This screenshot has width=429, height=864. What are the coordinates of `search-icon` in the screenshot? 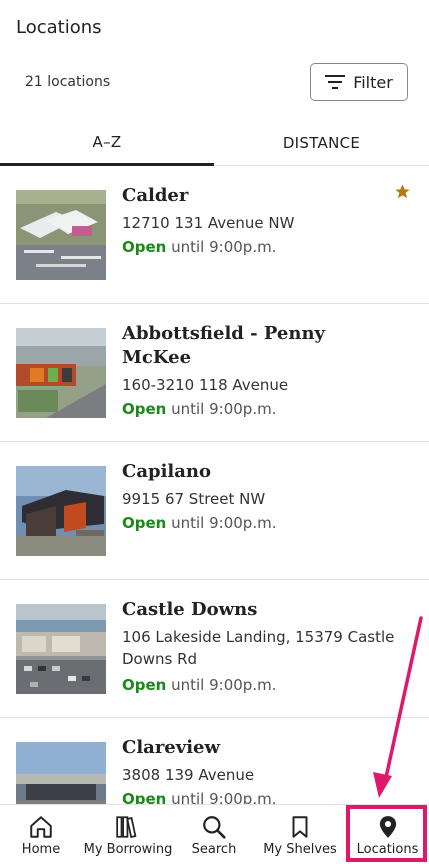 It's located at (214, 827).